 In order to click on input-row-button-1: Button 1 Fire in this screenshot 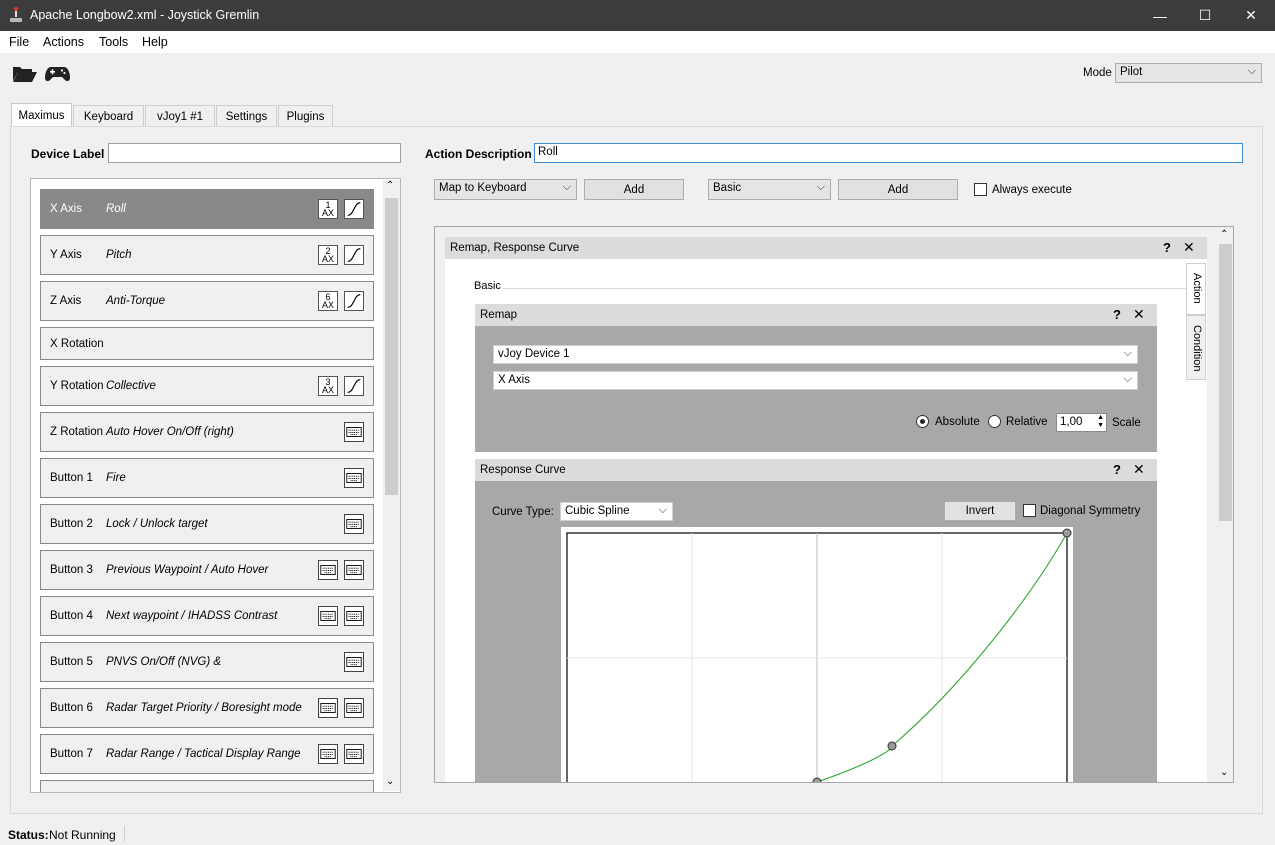, I will do `click(207, 478)`.